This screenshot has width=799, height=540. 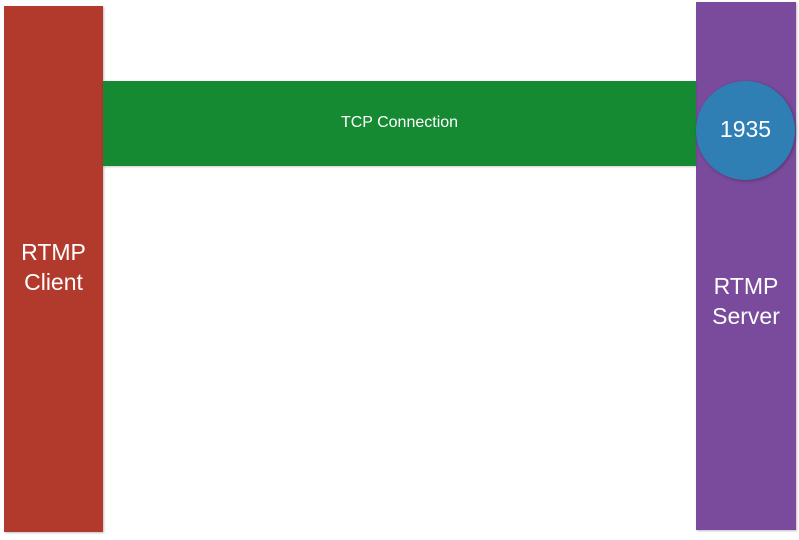 I want to click on tcp-connection-bar: TCP Connection, so click(x=399, y=123).